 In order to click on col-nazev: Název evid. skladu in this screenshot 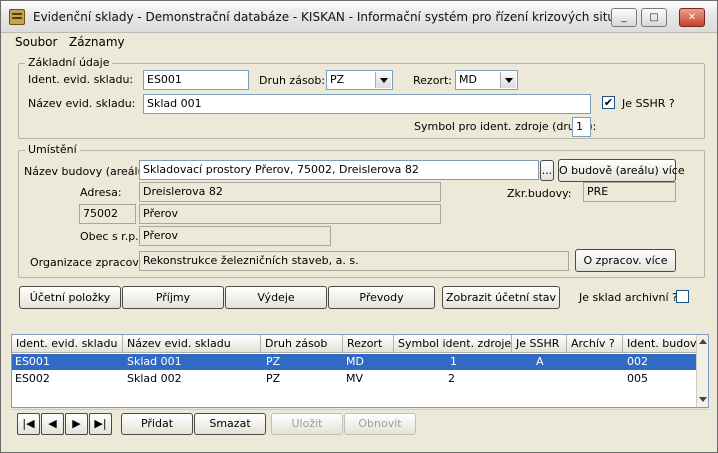, I will do `click(192, 344)`.